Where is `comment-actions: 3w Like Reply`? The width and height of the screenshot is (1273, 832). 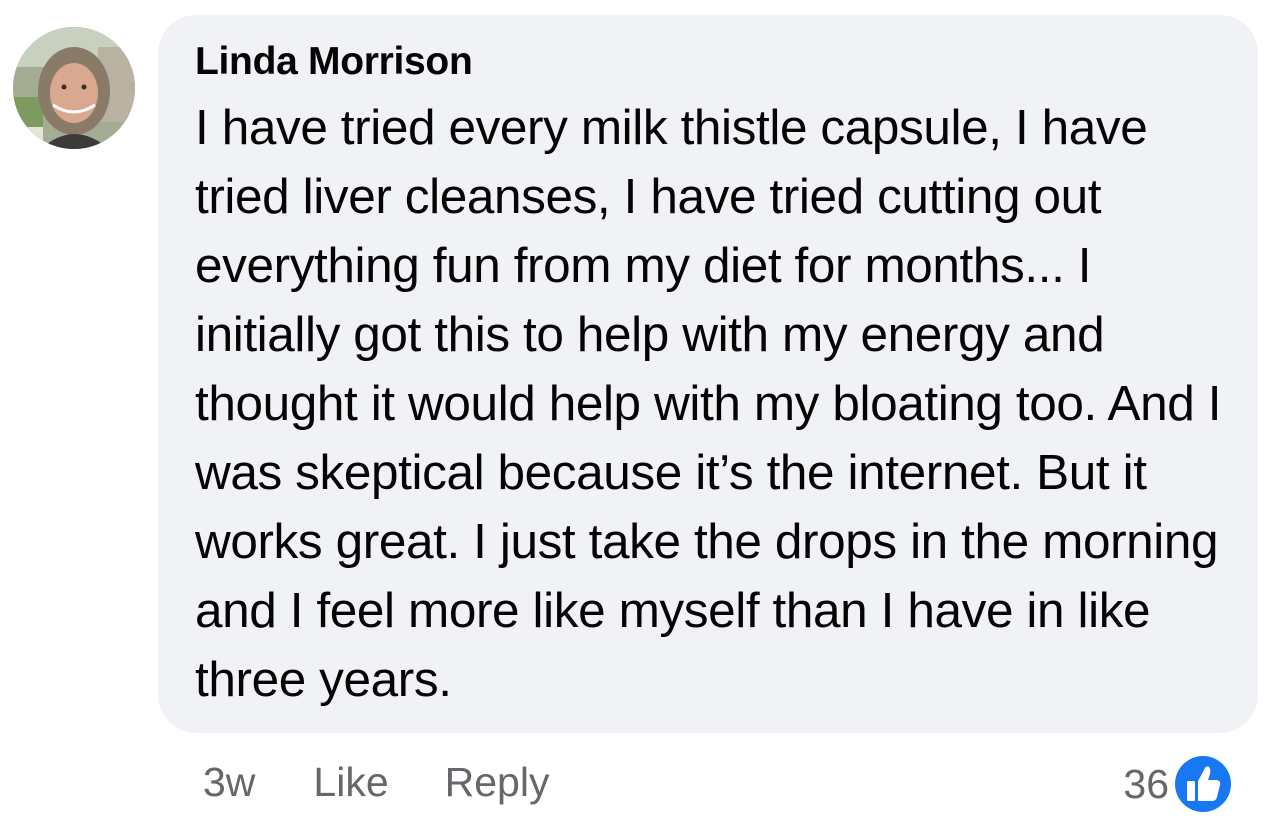
comment-actions: 3w Like Reply is located at coordinates (376, 782).